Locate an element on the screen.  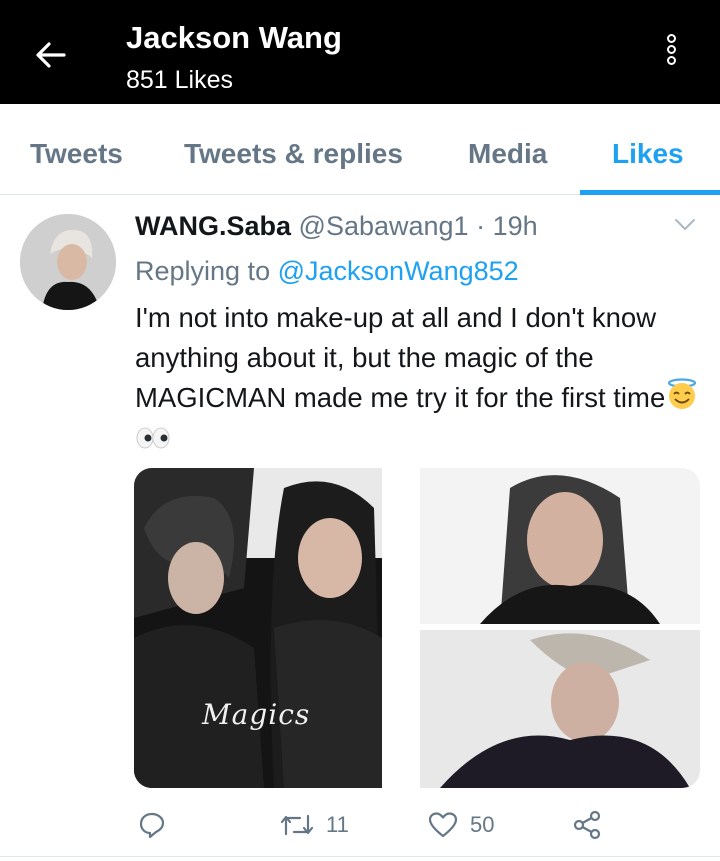
tab-likes: Likes is located at coordinates (648, 149).